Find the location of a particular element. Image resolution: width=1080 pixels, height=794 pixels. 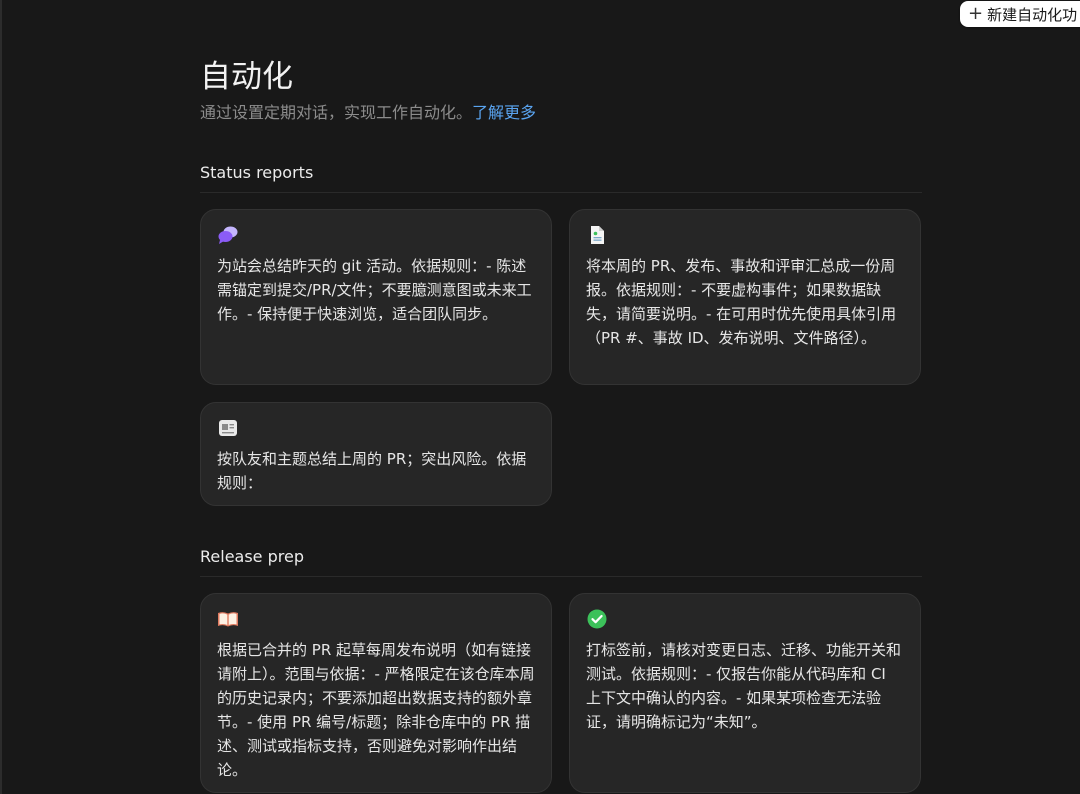

card-description: 按队友和主题总结上周的 PR；突出风险。依据规则： is located at coordinates (372, 471).